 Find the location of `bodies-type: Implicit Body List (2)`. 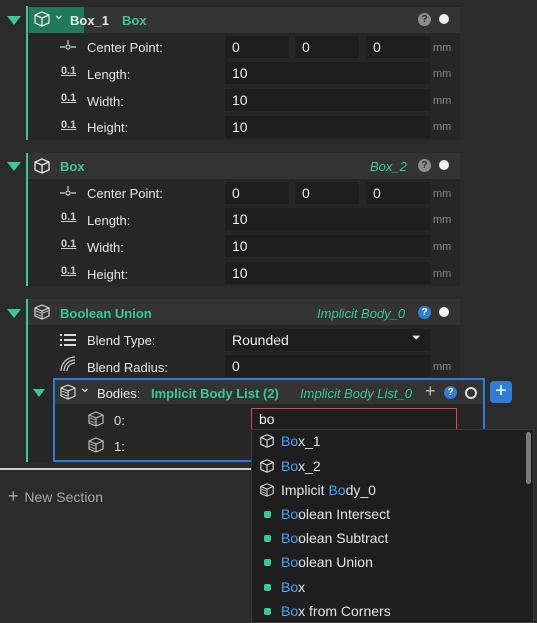

bodies-type: Implicit Body List (2) is located at coordinates (215, 393).